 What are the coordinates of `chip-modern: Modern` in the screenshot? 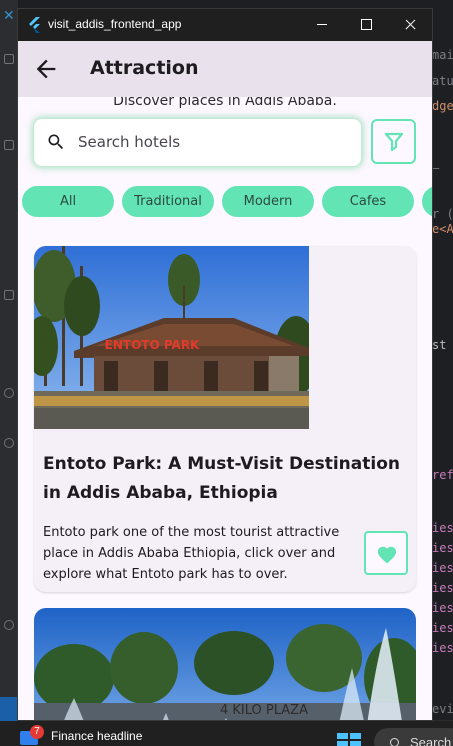 It's located at (268, 201).